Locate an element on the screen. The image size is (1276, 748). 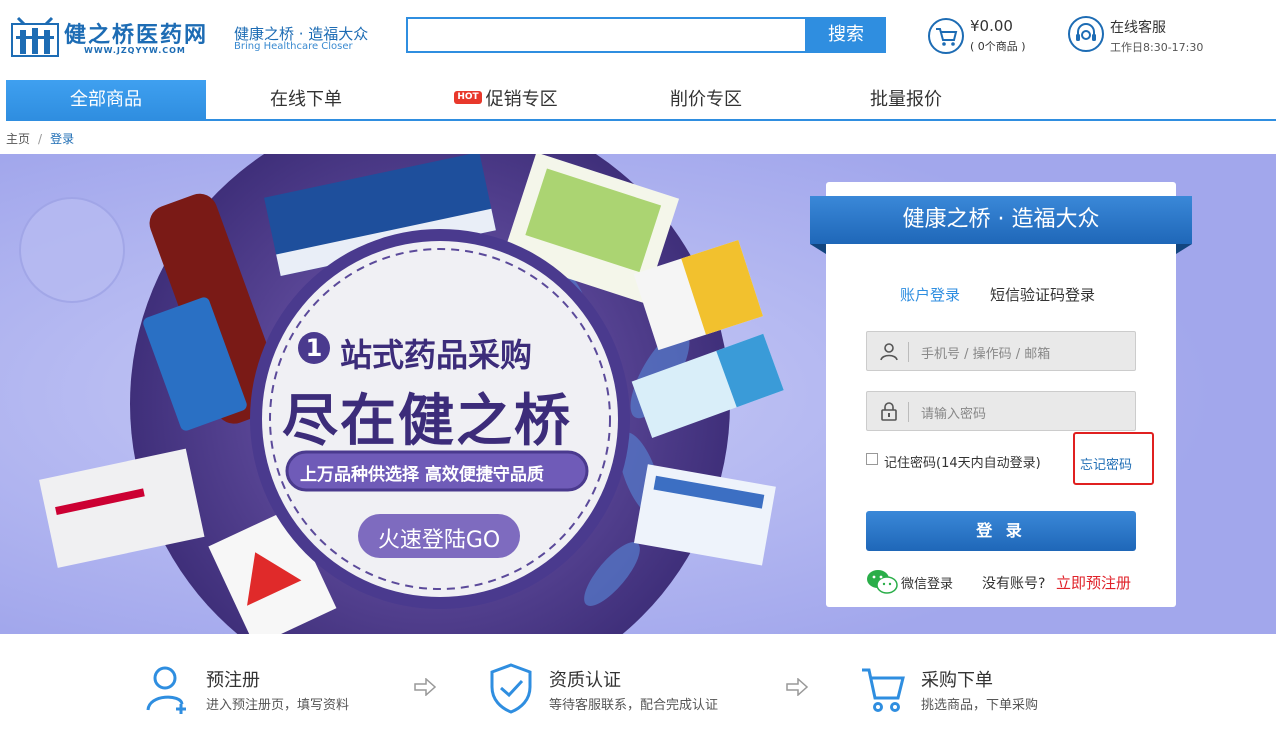
cart-item-count: ( 0个商品 ) is located at coordinates (998, 46).